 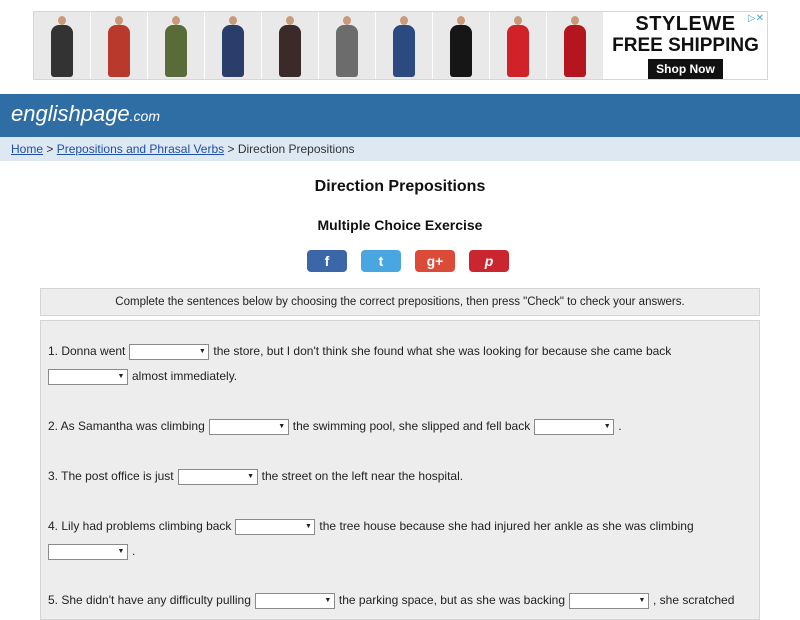 I want to click on question-text: , she scratched, so click(x=694, y=600).